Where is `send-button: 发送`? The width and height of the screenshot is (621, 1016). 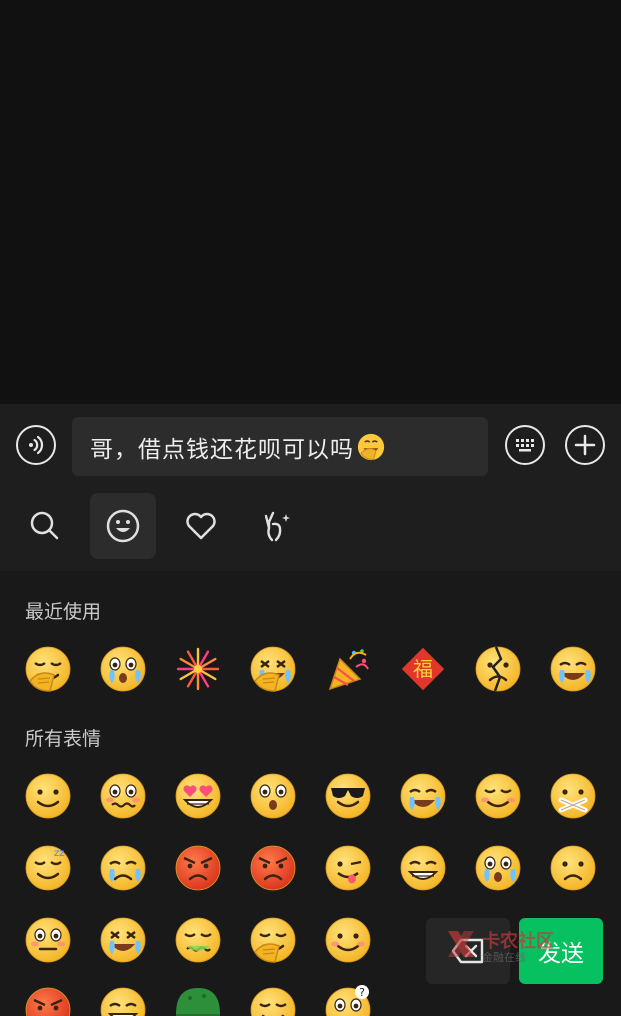
send-button: 发送 is located at coordinates (561, 951).